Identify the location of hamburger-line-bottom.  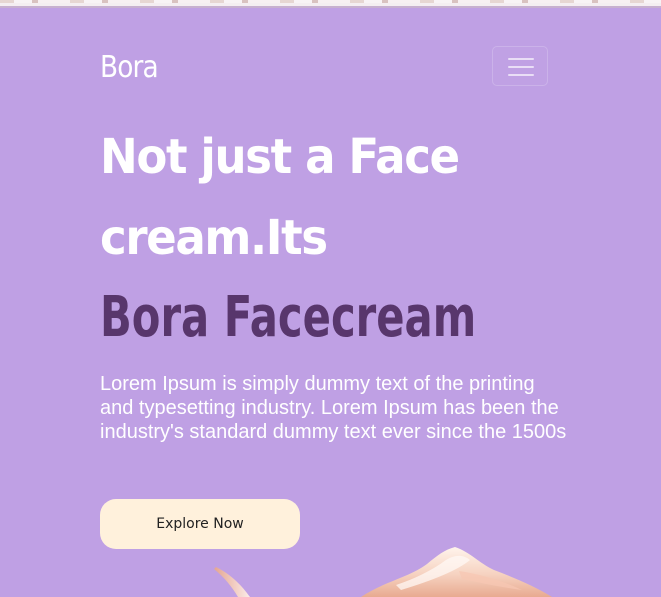
(521, 75).